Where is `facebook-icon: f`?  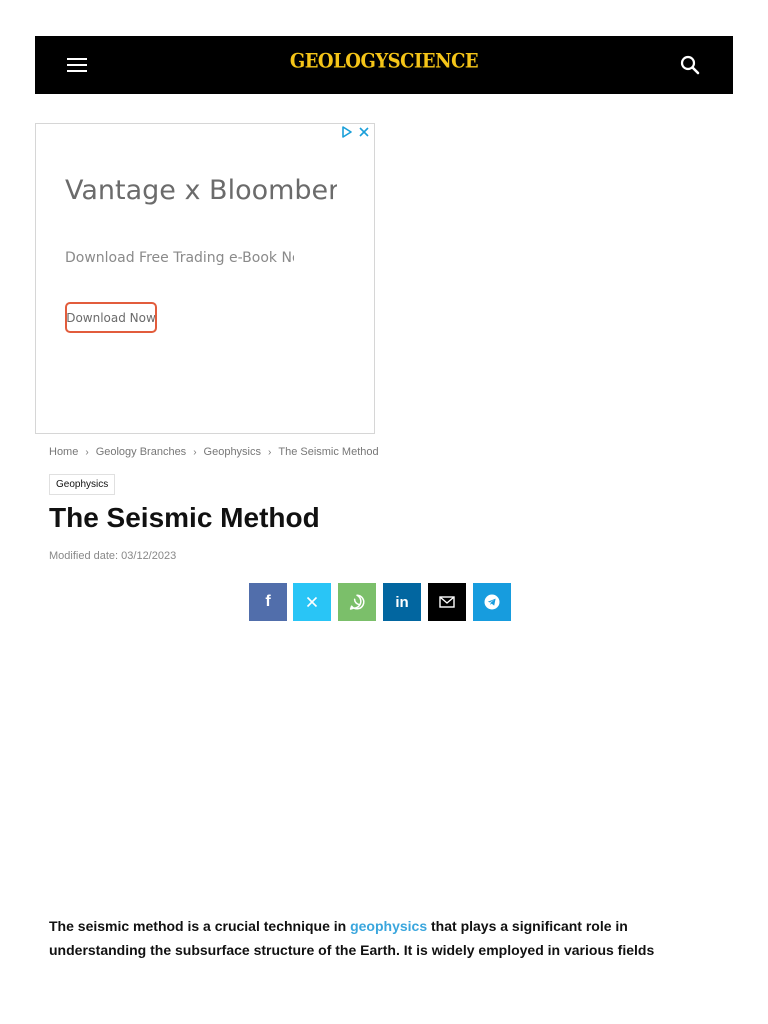
facebook-icon: f is located at coordinates (268, 601).